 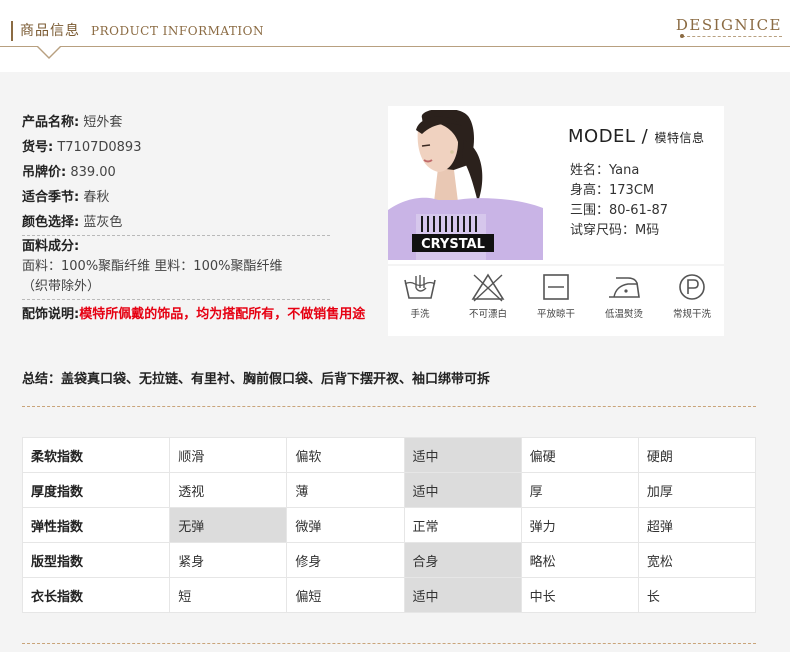 I want to click on dashed-divider, so click(x=389, y=406).